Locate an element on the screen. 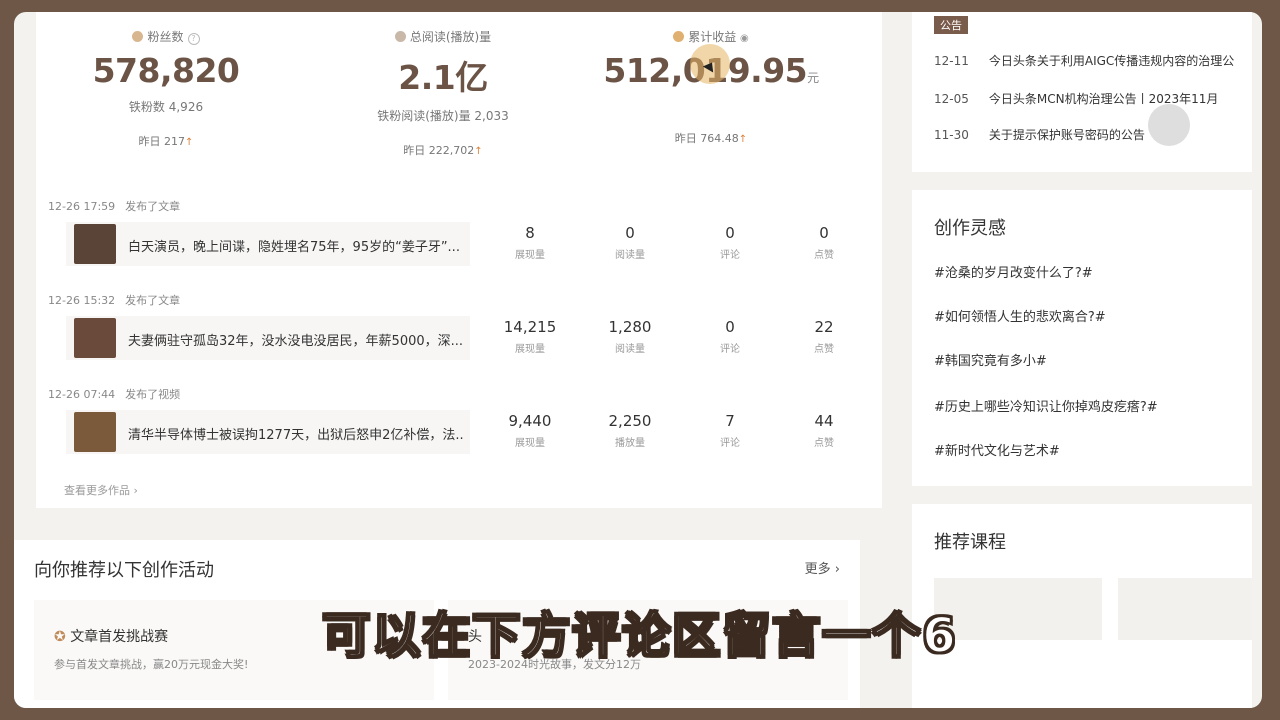 The height and width of the screenshot is (720, 1280). stat-sub-label: 铁粉阅读(播放)量 is located at coordinates (424, 116).